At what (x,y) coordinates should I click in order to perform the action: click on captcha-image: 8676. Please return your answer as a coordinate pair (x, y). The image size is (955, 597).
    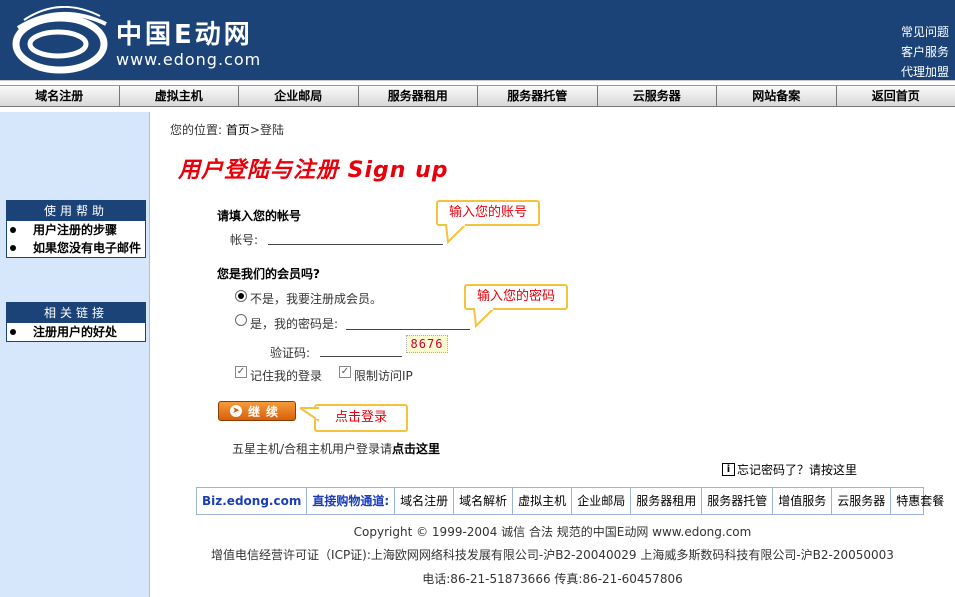
    Looking at the image, I should click on (427, 344).